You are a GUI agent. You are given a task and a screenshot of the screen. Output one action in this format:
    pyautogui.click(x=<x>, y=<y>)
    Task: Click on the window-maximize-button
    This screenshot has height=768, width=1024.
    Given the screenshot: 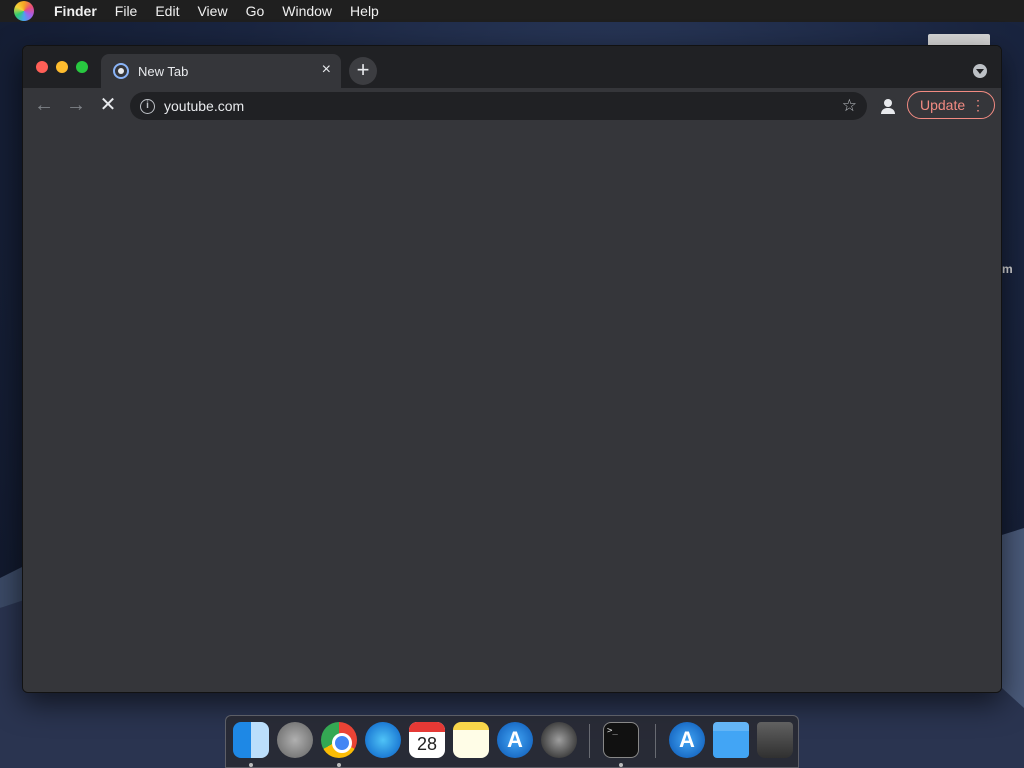 What is the action you would take?
    pyautogui.click(x=82, y=67)
    